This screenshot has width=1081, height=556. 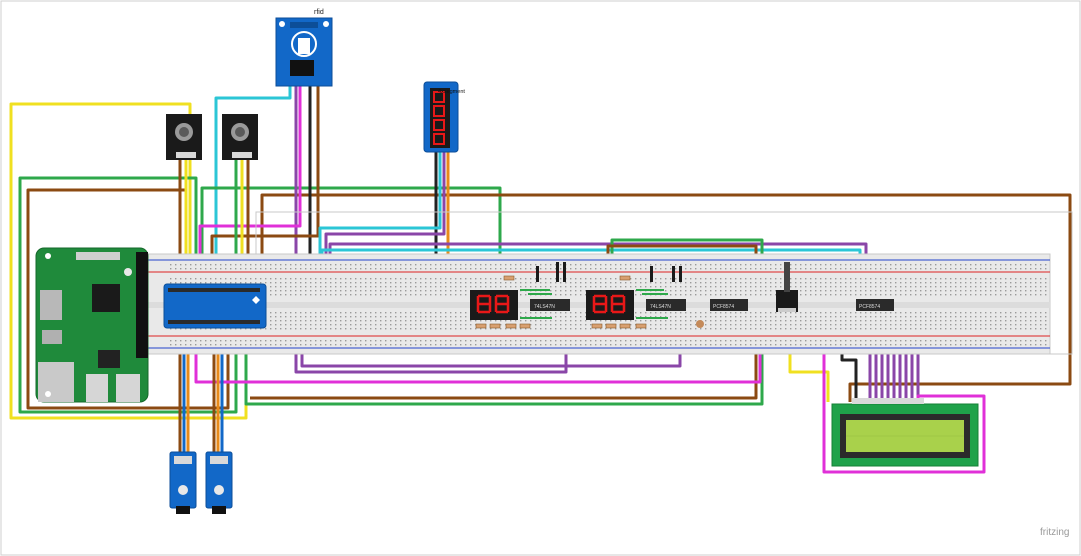 What do you see at coordinates (905, 432) in the screenshot?
I see `lcd-16x2` at bounding box center [905, 432].